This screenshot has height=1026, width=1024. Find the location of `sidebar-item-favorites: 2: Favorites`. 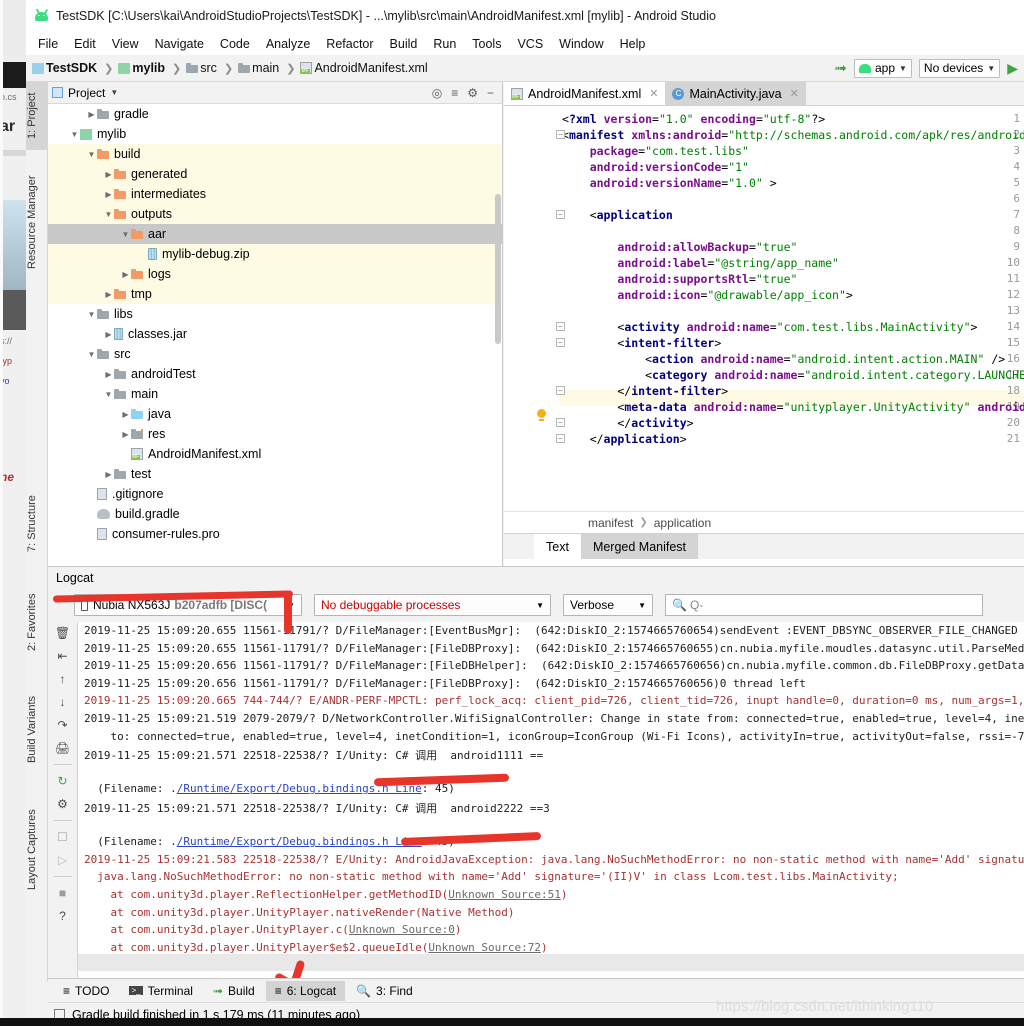

sidebar-item-favorites: 2: Favorites is located at coordinates (37, 622).